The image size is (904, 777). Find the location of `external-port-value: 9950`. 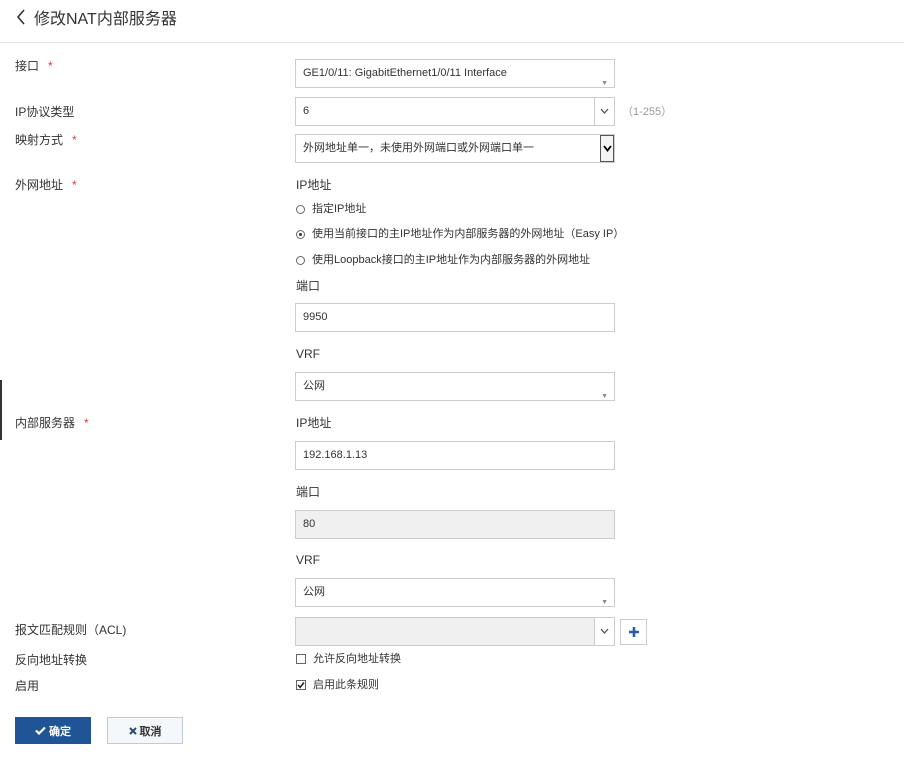

external-port-value: 9950 is located at coordinates (315, 317).